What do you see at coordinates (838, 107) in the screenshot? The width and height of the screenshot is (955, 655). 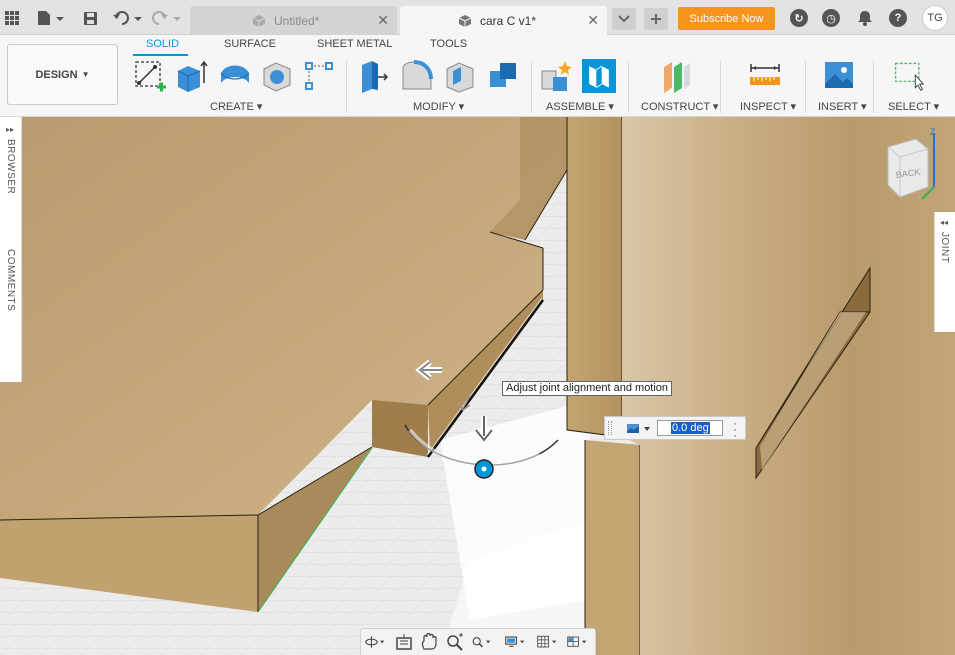 I see `insert-menu-label: INSERT` at bounding box center [838, 107].